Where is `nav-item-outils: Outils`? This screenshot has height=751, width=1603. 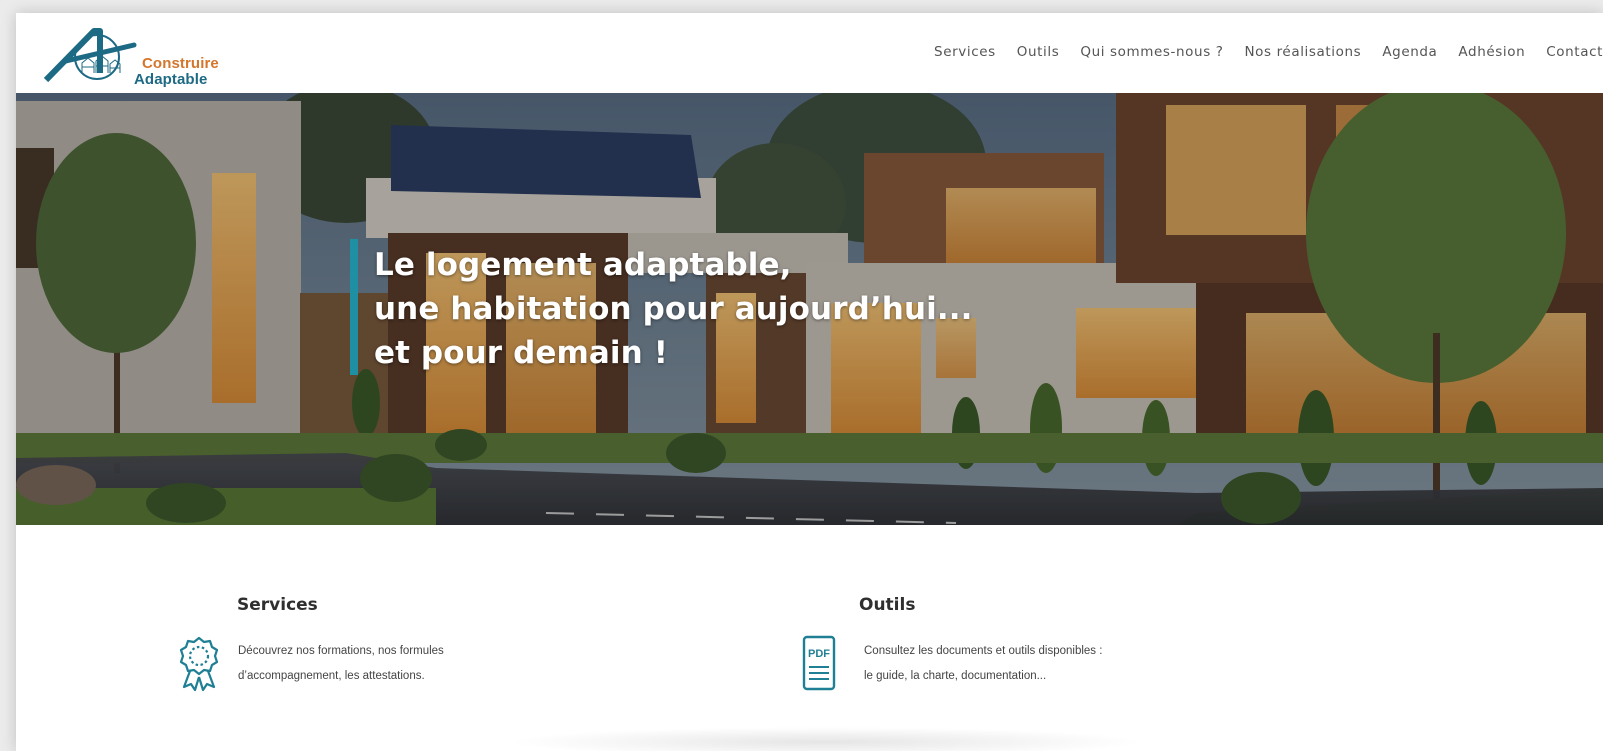
nav-item-outils: Outils is located at coordinates (1038, 52).